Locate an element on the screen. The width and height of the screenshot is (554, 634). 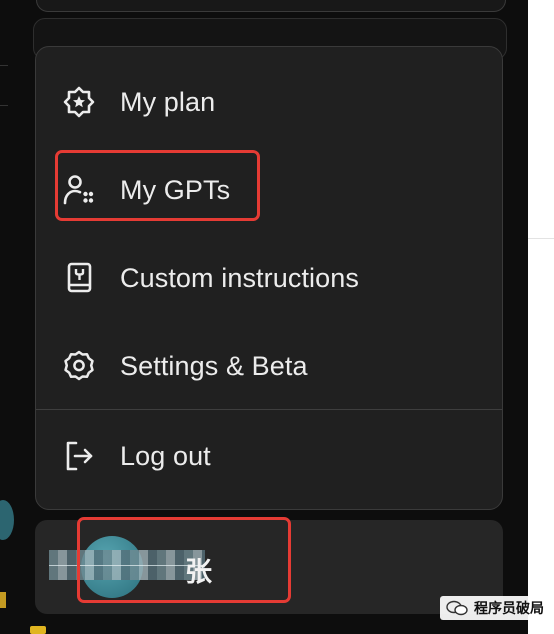
menu-item-label: Settings & Beta is located at coordinates (214, 365).